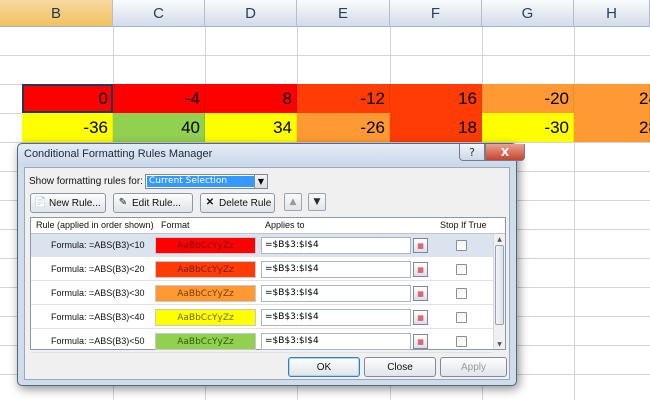  I want to click on arrow-up-icon: ▲, so click(293, 202).